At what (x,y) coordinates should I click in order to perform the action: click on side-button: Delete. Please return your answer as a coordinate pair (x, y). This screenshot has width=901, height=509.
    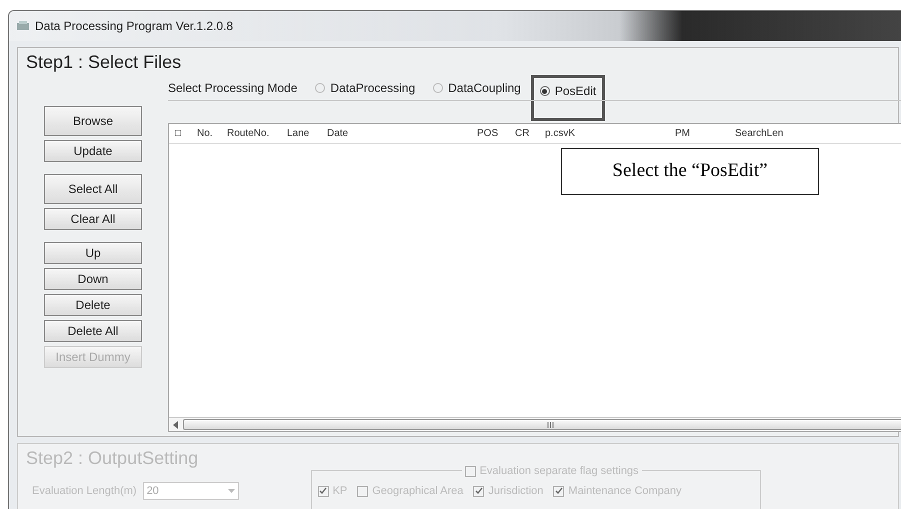
    Looking at the image, I should click on (93, 305).